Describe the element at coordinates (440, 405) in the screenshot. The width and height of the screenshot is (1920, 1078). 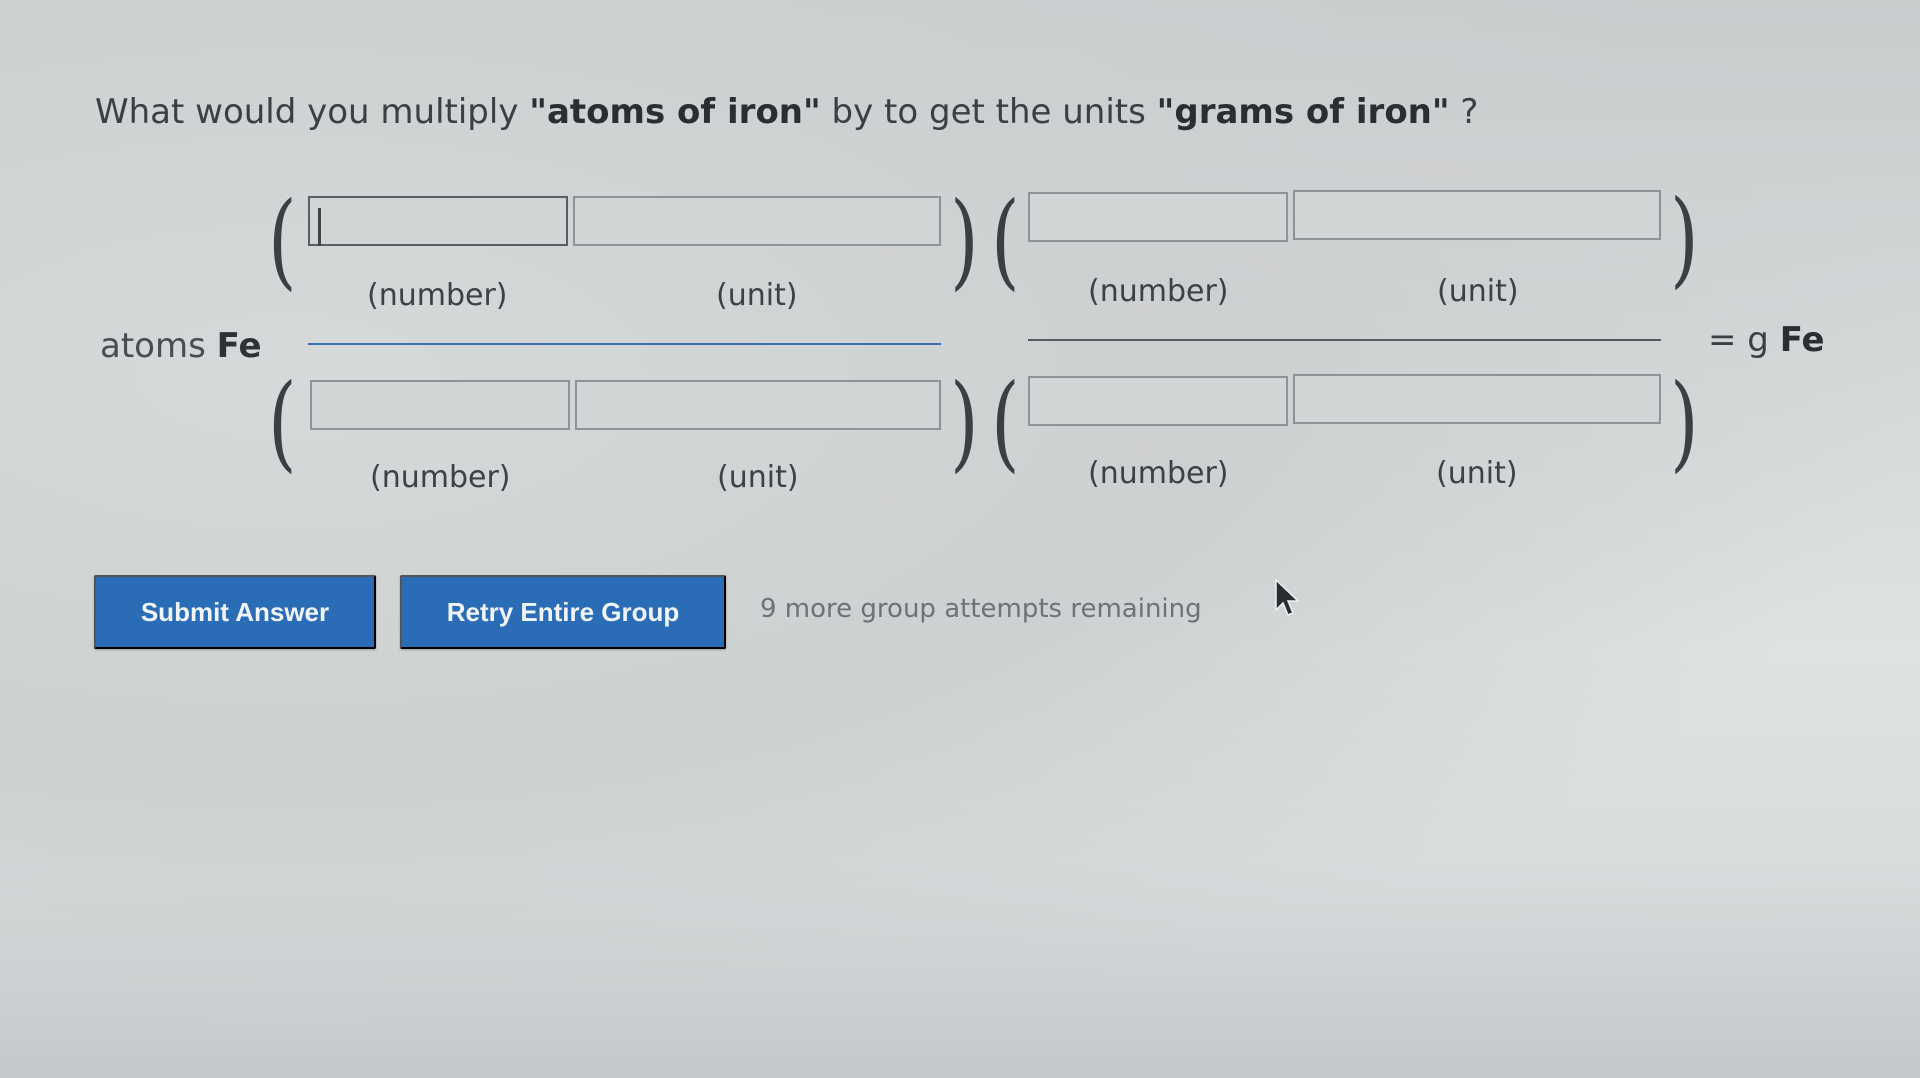
I see `factor1-denominator-number-input` at that location.